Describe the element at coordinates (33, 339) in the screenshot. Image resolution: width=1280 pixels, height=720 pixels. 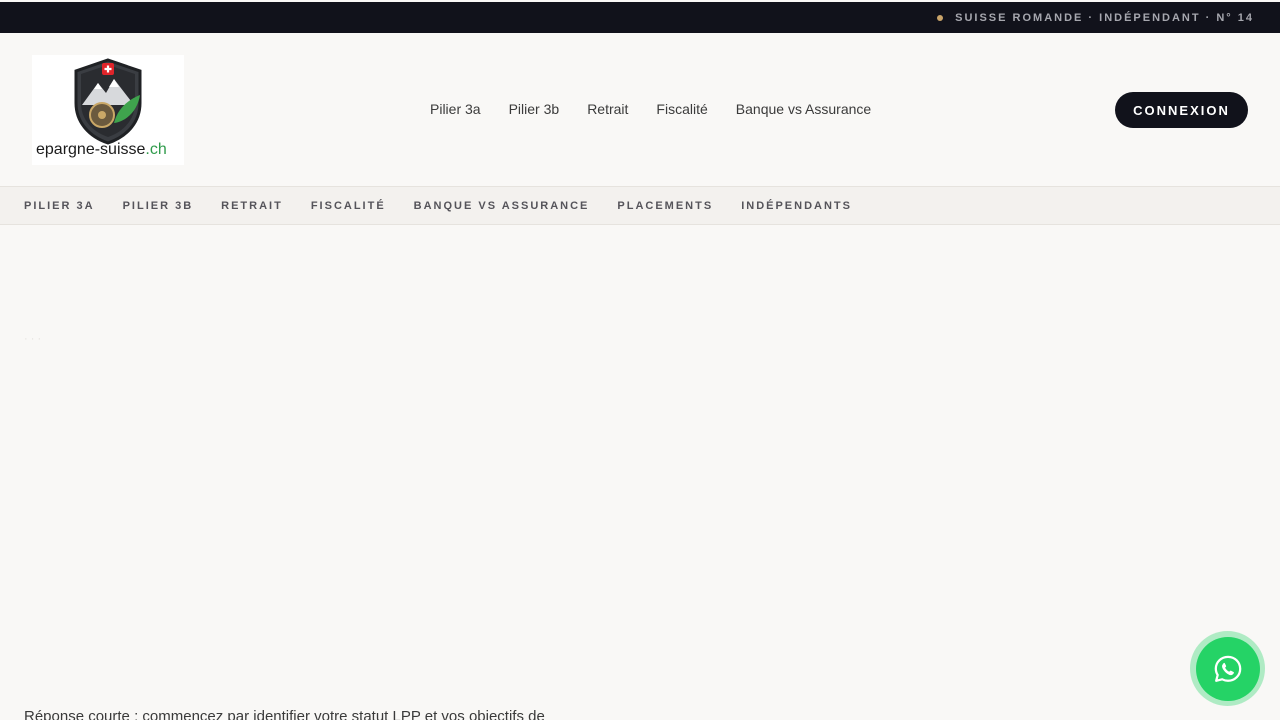
I see `loading-placeholder: · · ·` at that location.